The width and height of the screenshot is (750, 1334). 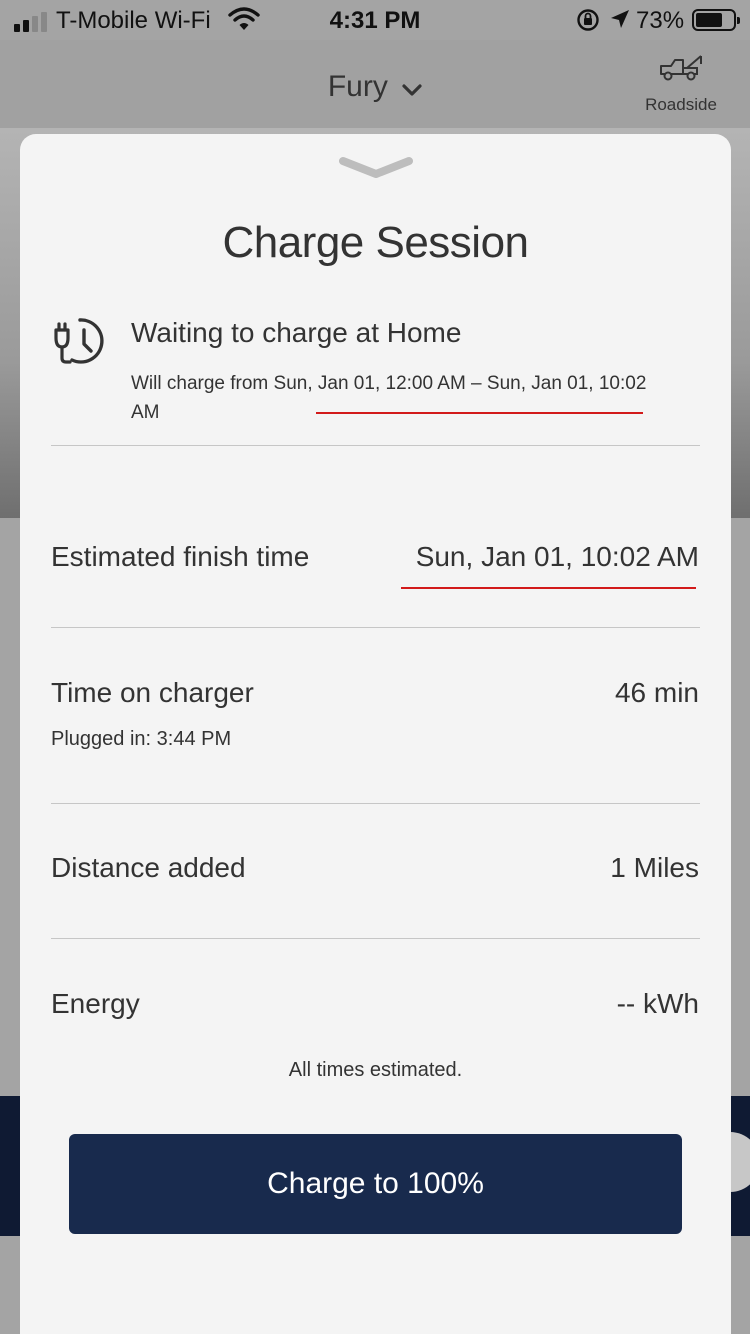 I want to click on plugged-in-time: Plugged in: 3:44 PM, so click(x=141, y=739).